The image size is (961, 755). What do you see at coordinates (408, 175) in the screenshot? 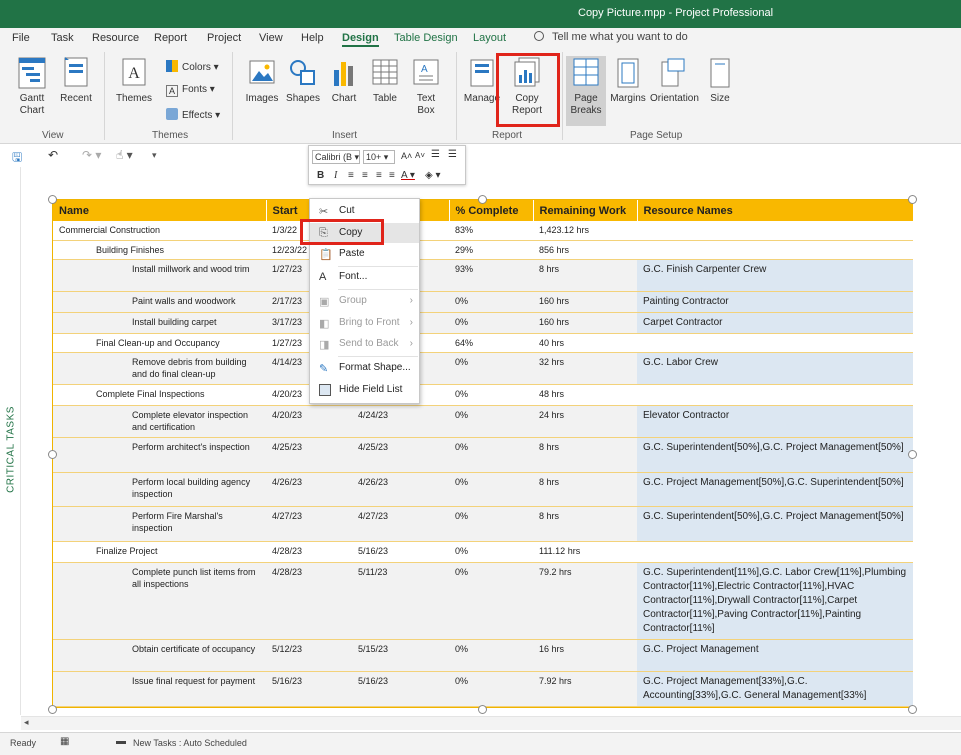
I see `font-color-icon: A ▾` at bounding box center [408, 175].